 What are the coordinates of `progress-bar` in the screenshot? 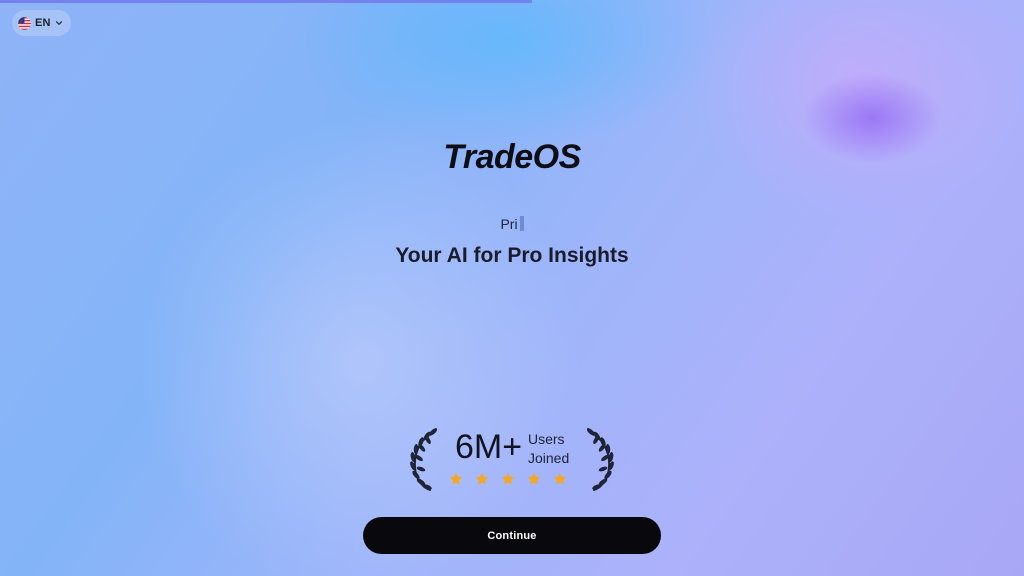 It's located at (266, 1).